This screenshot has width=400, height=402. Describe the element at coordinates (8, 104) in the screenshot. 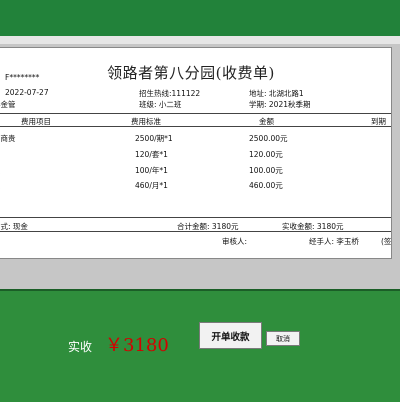

I see `student-name: 孙金管` at that location.